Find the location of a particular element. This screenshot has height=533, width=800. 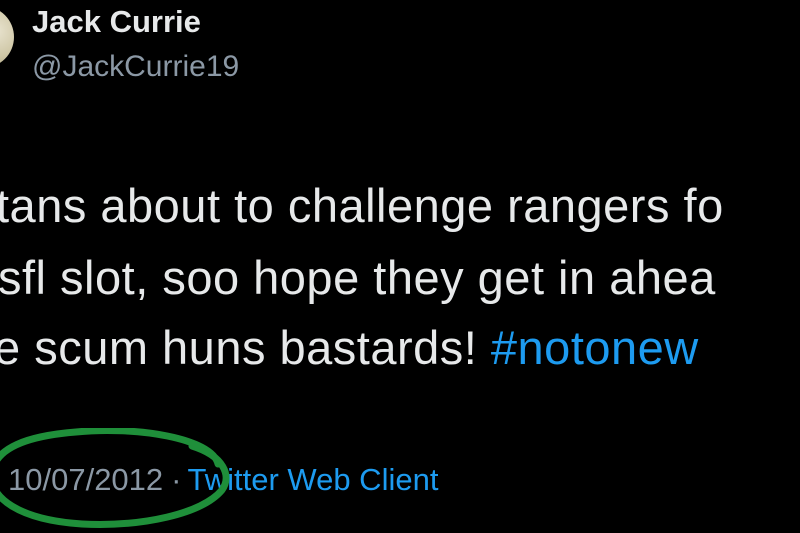

tweet-client-link: Twitter Web Client is located at coordinates (312, 479).